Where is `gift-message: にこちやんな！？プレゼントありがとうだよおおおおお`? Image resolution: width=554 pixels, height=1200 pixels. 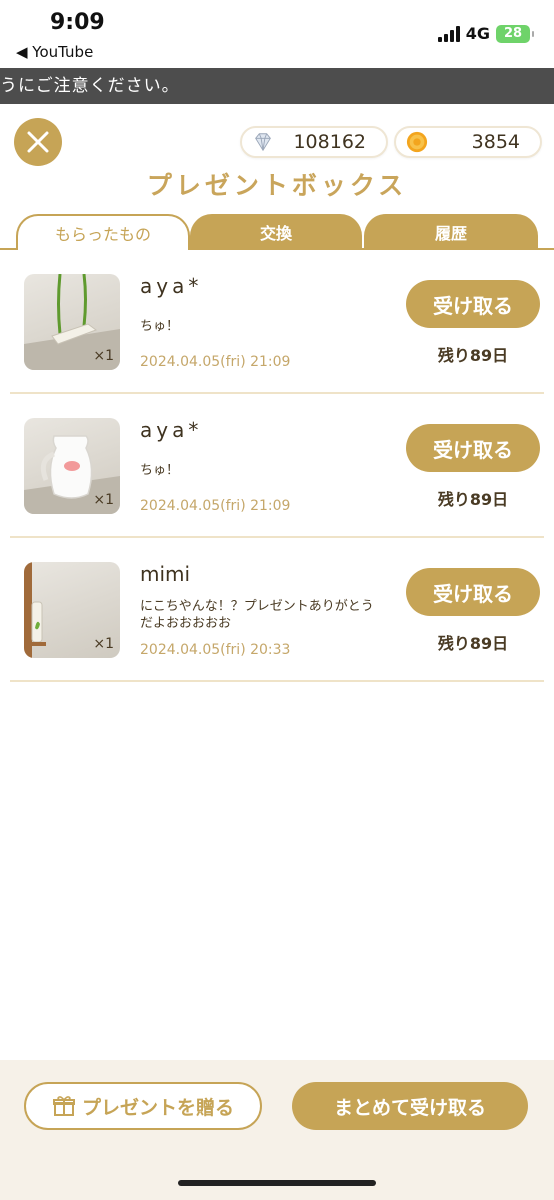 gift-message: にこちやんな！？プレゼントありがとうだよおおおおお is located at coordinates (257, 615).